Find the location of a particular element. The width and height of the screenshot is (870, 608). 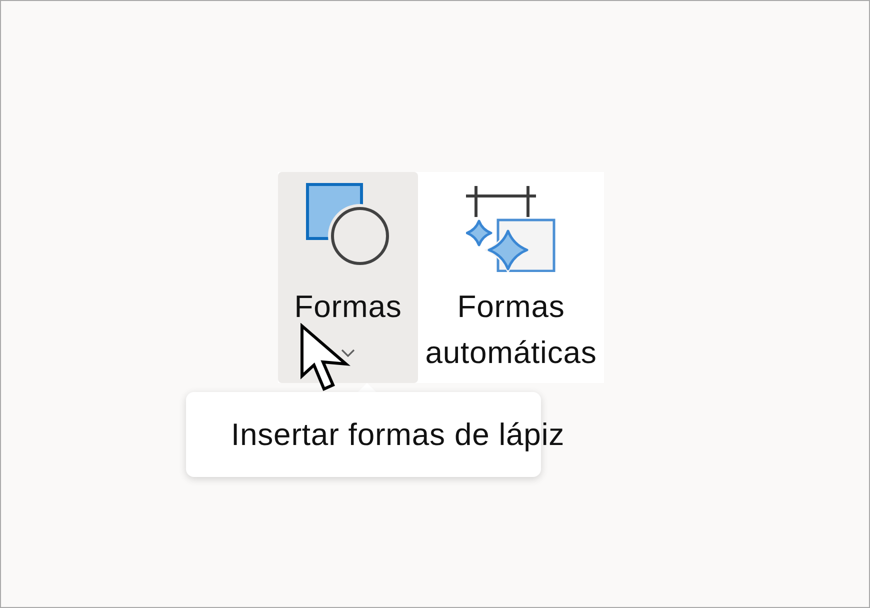

ribbon-button: Formas automáticas is located at coordinates (511, 277).